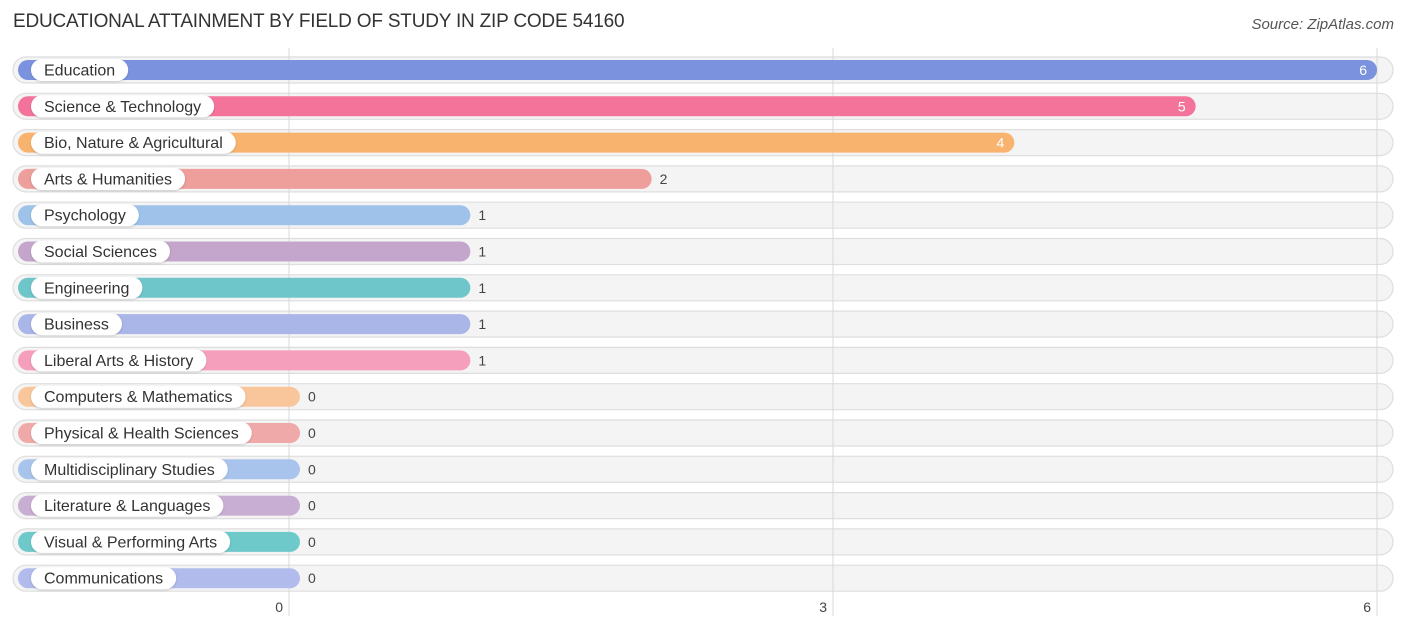 Image resolution: width=1406 pixels, height=631 pixels. Describe the element at coordinates (122, 107) in the screenshot. I see `category-label: Science & Technology` at that location.